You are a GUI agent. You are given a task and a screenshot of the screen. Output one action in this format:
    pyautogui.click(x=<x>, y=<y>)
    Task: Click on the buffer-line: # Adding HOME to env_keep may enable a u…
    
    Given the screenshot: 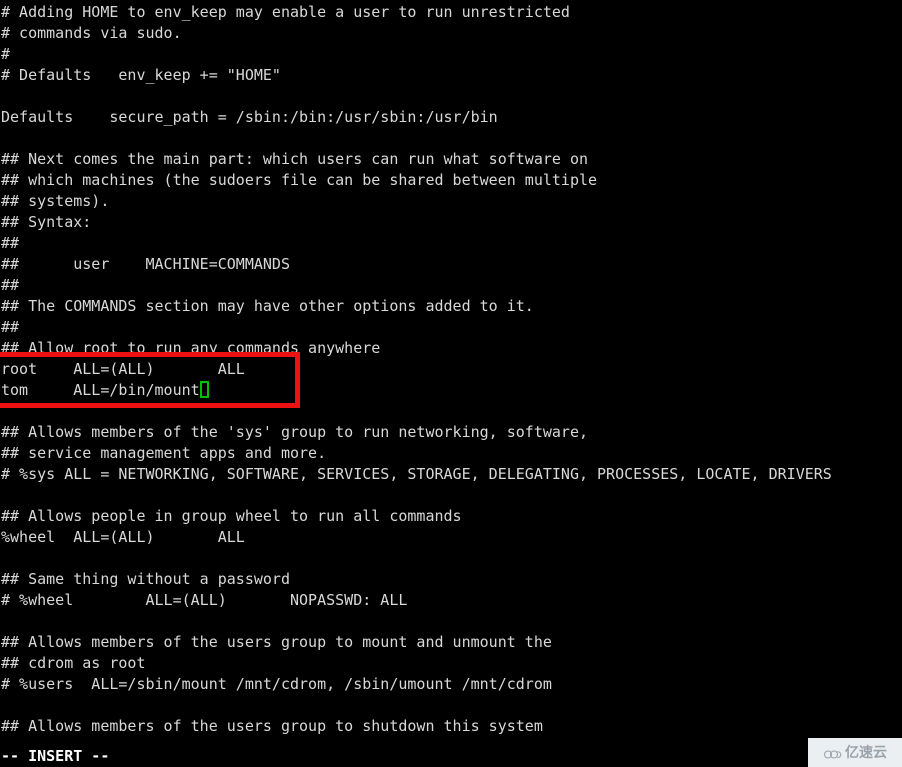 What is the action you would take?
    pyautogui.click(x=285, y=12)
    